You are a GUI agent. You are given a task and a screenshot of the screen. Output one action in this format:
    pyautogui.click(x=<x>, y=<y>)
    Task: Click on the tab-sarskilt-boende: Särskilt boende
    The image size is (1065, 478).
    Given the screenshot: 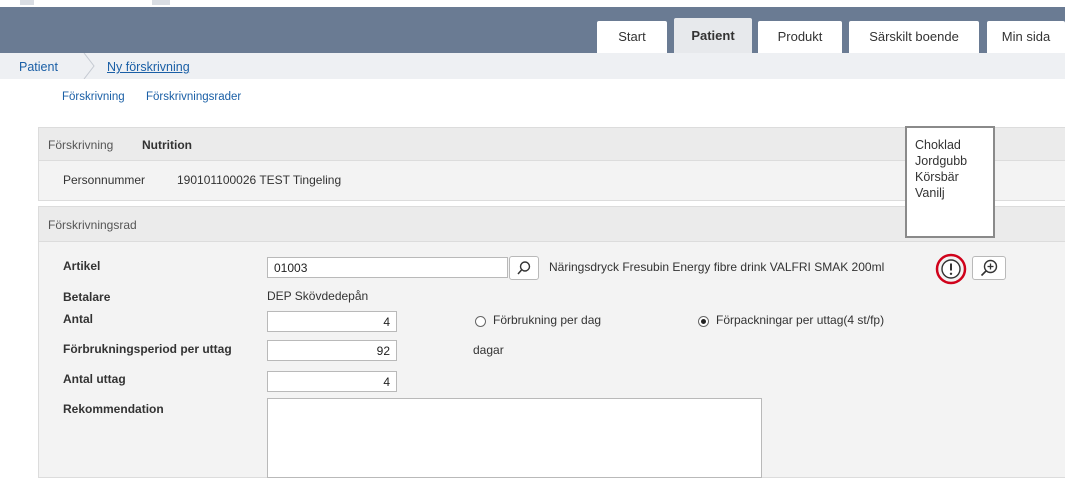 What is the action you would take?
    pyautogui.click(x=914, y=37)
    